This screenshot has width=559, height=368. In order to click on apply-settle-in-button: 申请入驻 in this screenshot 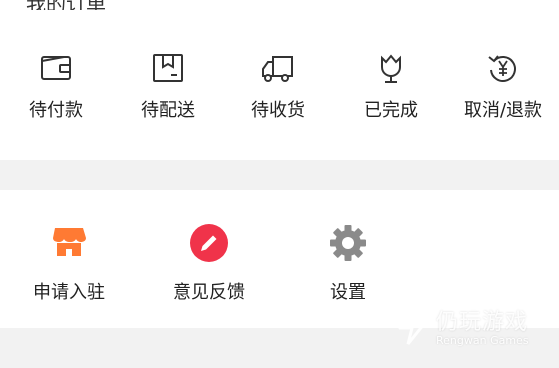, I will do `click(69, 262)`.